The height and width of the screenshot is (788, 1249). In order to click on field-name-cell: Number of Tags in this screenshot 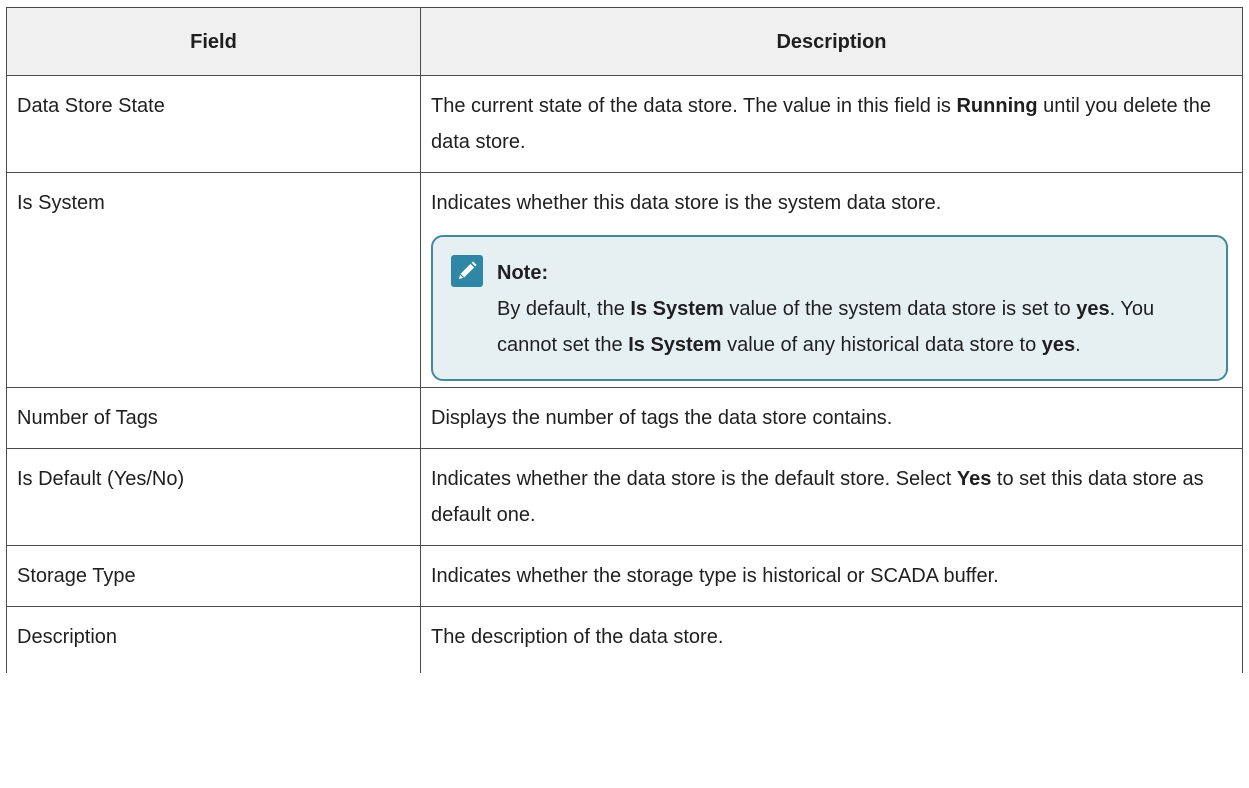, I will do `click(213, 418)`.